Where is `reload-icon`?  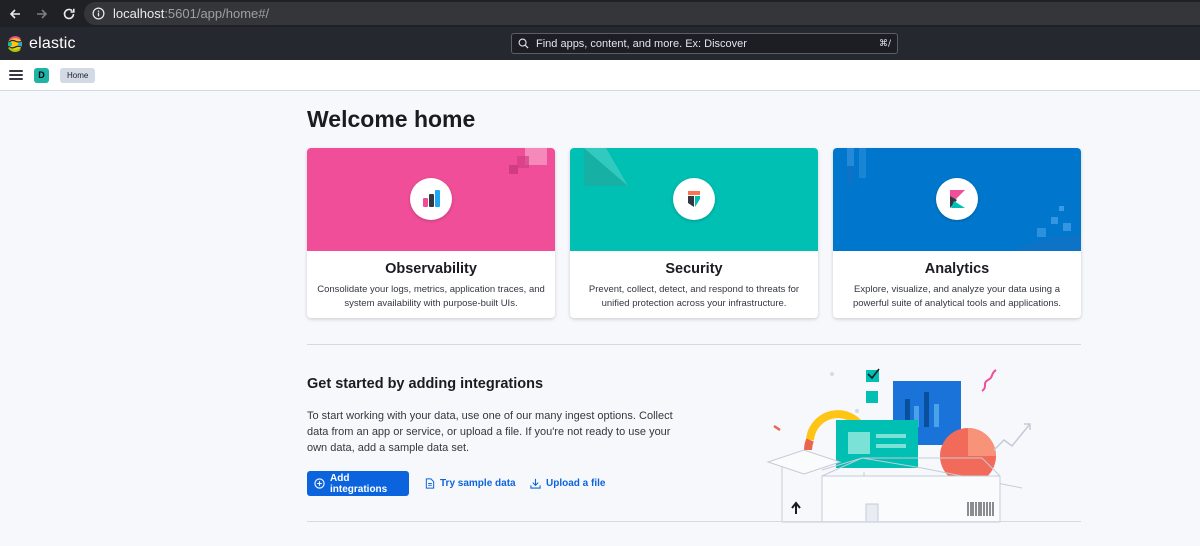
reload-icon is located at coordinates (69, 13).